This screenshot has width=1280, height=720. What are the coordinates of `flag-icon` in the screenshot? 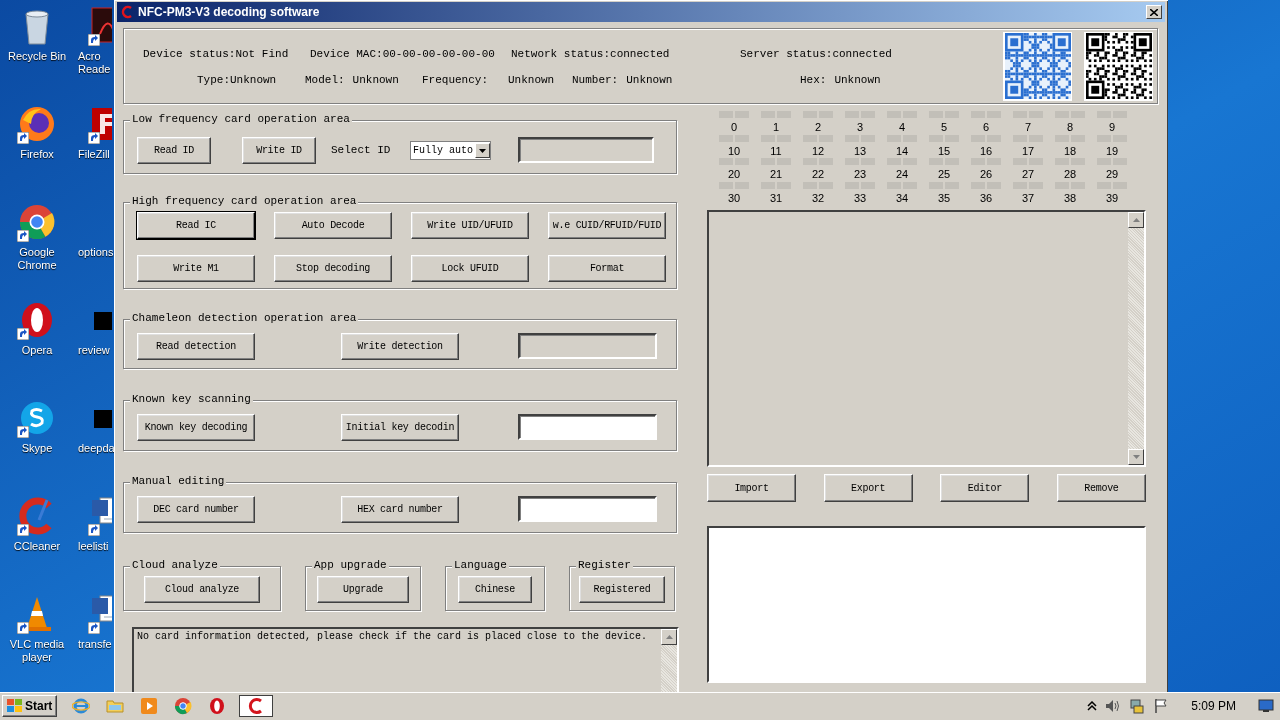 It's located at (1161, 706).